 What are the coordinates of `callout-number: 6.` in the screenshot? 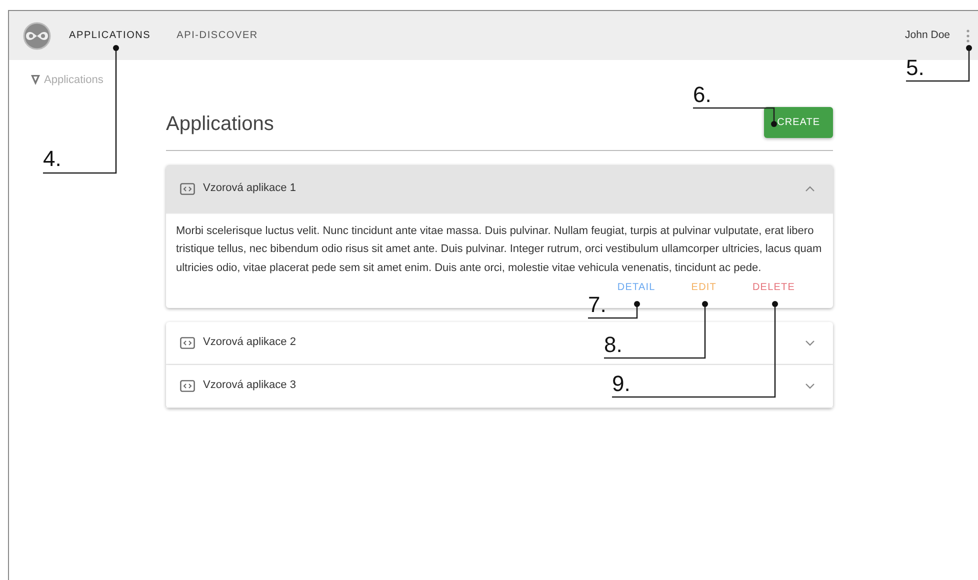 It's located at (702, 95).